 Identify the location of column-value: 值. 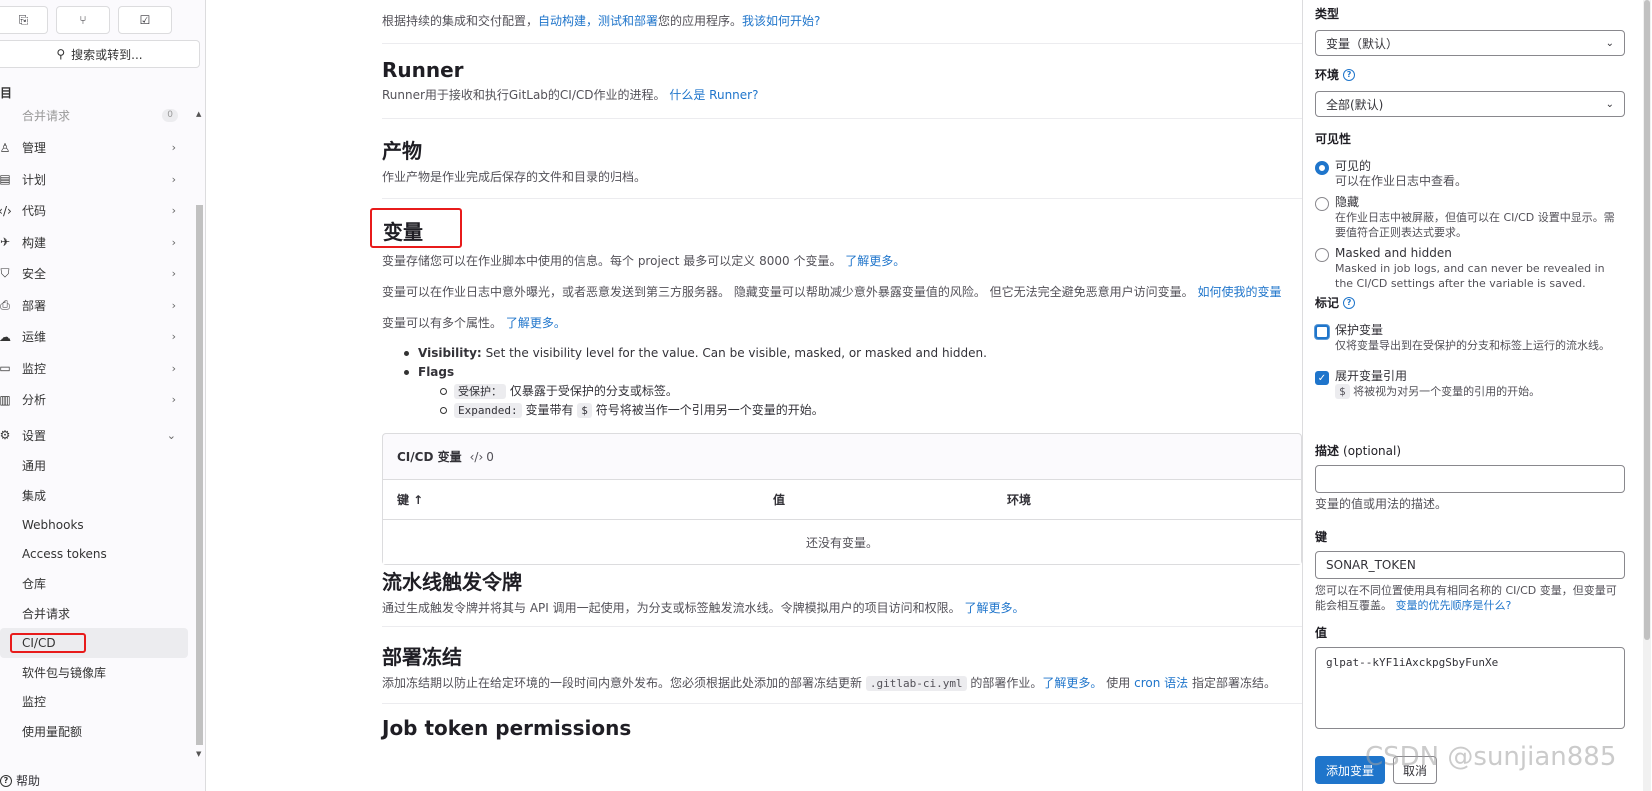
(779, 500).